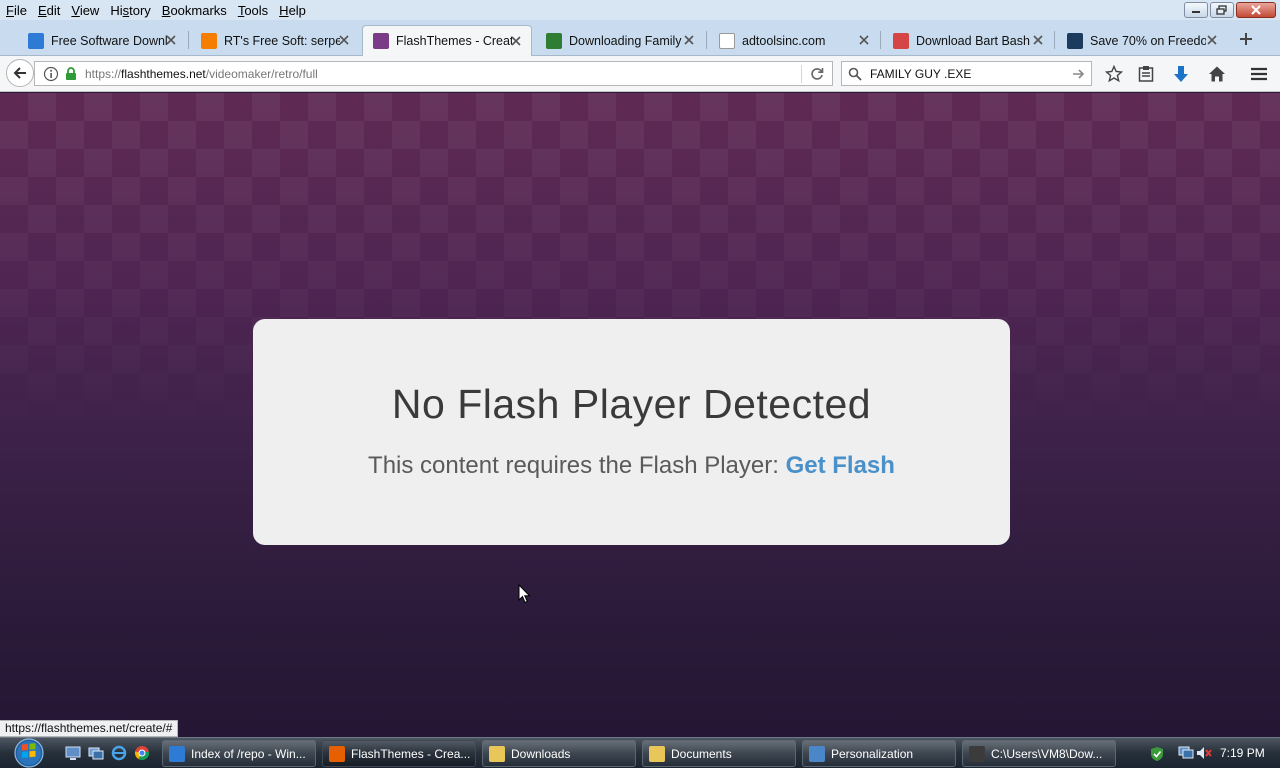 The width and height of the screenshot is (1280, 768). Describe the element at coordinates (282, 40) in the screenshot. I see `tab-label: RT's Free Soft: serpen` at that location.